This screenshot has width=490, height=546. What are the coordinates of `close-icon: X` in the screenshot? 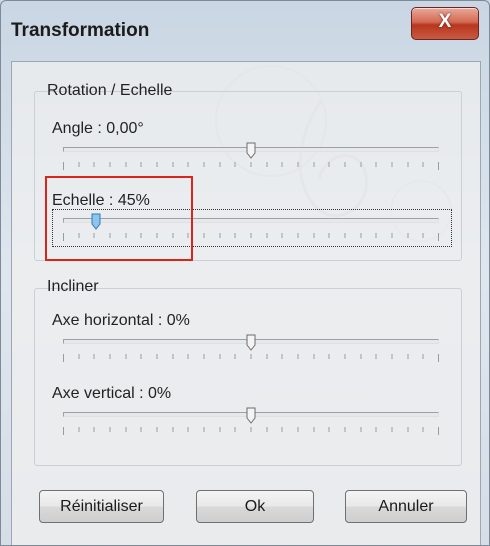 It's located at (445, 21).